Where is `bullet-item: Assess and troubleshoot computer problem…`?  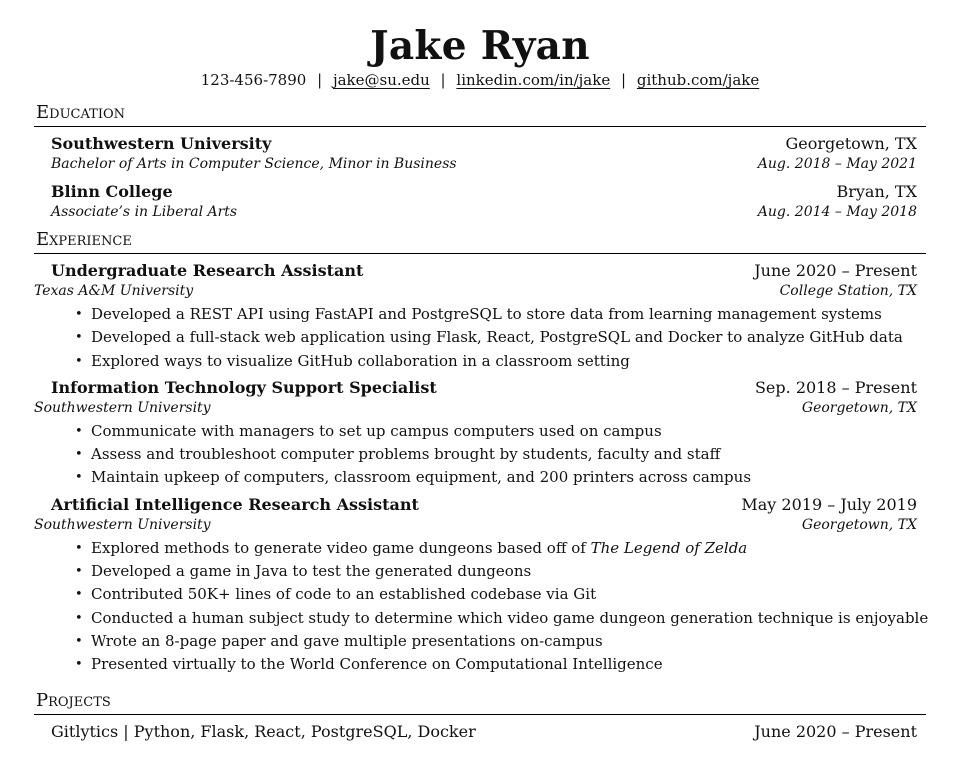 bullet-item: Assess and troubleshoot computer problem… is located at coordinates (484, 455).